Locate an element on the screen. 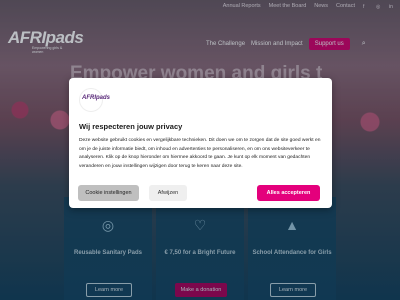 The width and height of the screenshot is (400, 300). accept-all-button: Alles accepteren is located at coordinates (288, 193).